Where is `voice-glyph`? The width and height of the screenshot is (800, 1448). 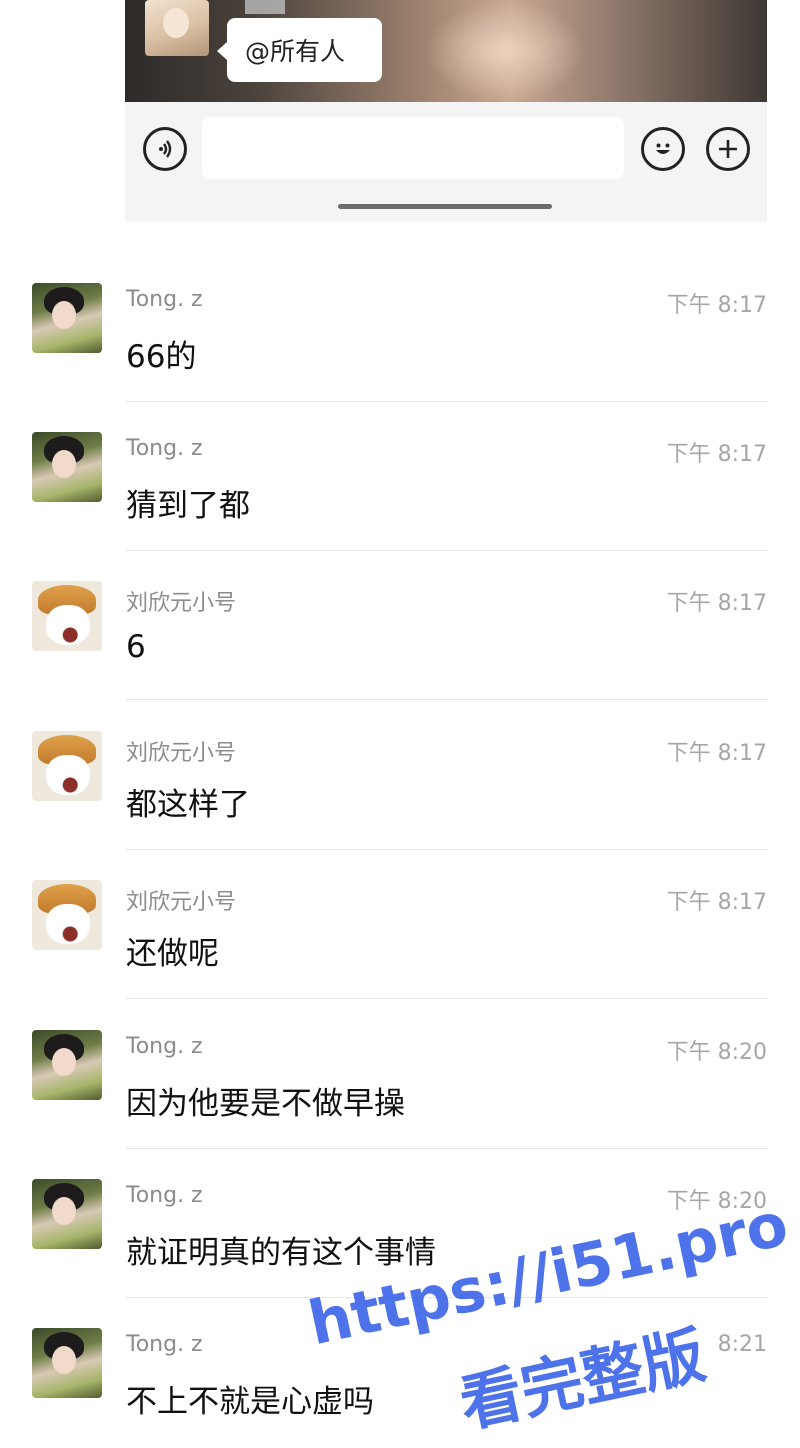 voice-glyph is located at coordinates (165, 149).